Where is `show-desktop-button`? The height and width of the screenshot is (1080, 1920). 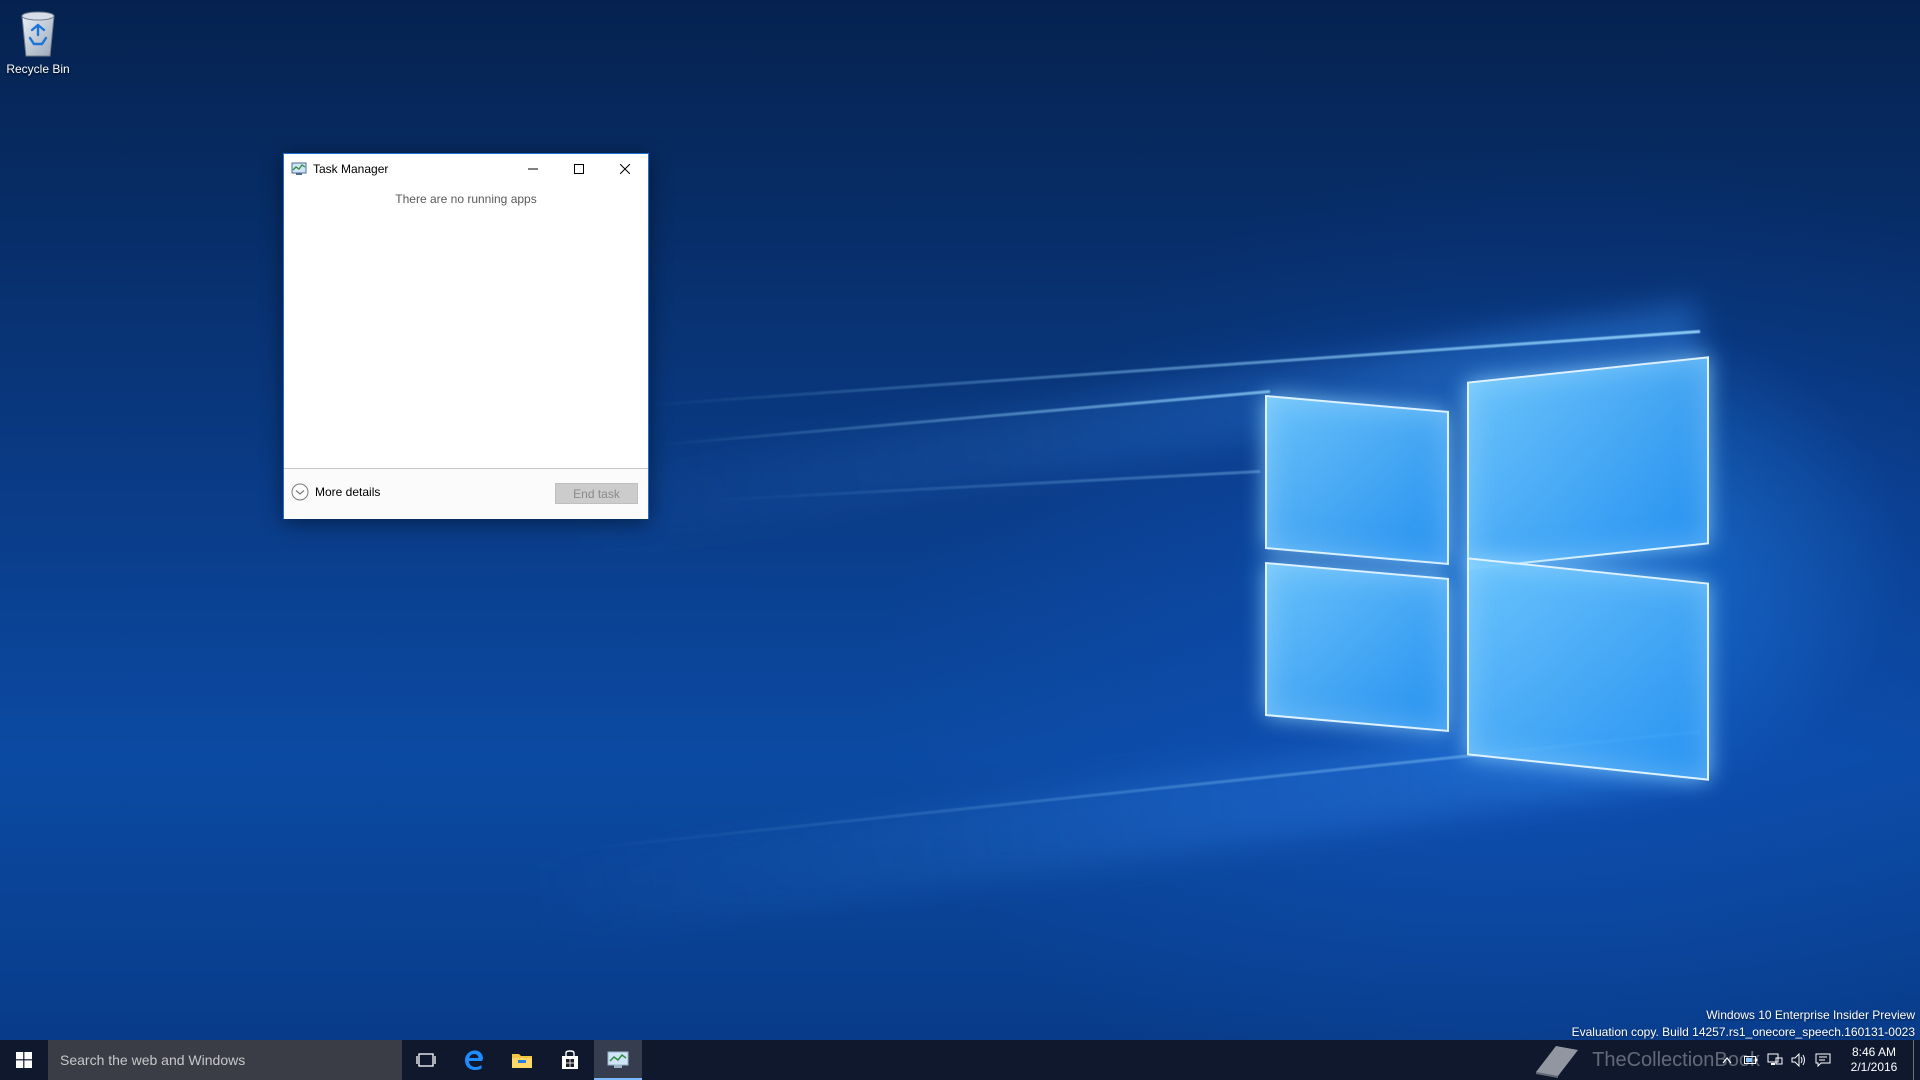 show-desktop-button is located at coordinates (1916, 1060).